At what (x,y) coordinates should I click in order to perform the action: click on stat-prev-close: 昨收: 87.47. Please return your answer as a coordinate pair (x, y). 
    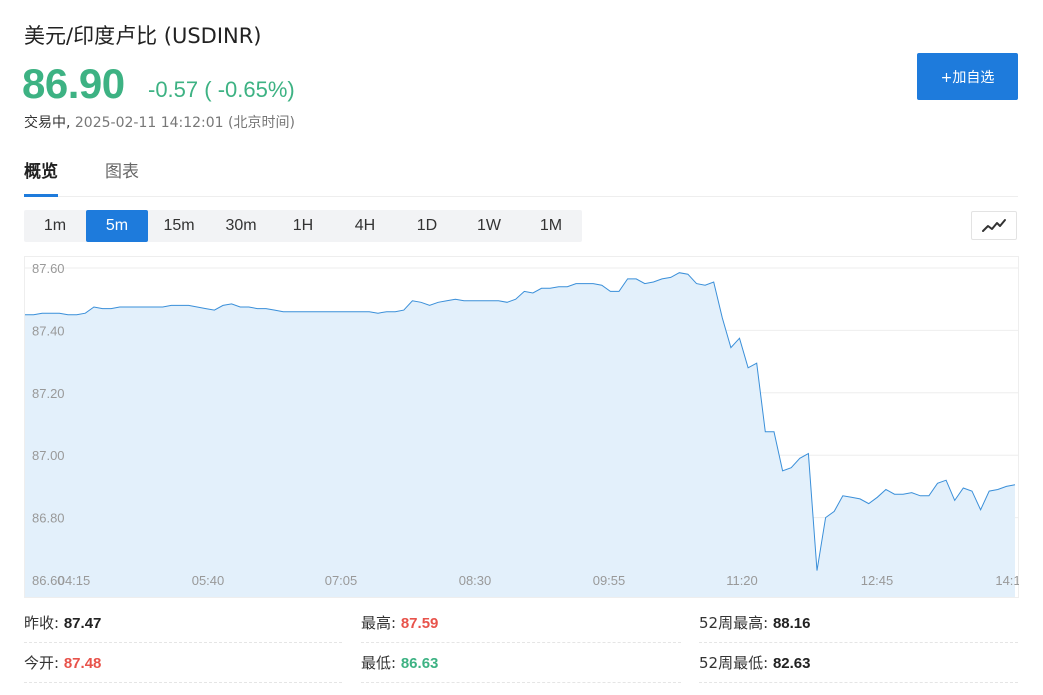
    Looking at the image, I should click on (183, 623).